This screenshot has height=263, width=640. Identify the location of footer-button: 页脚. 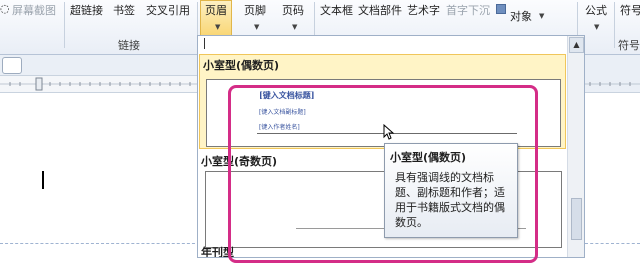
(255, 10).